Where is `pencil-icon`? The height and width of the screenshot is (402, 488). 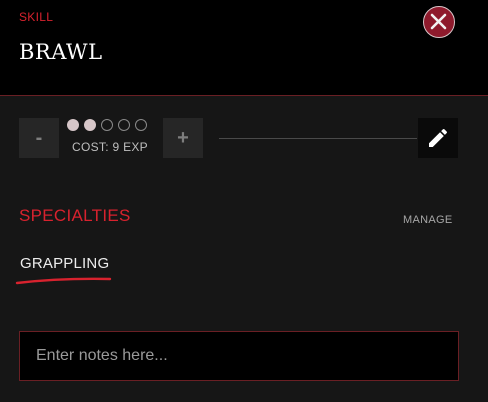
pencil-icon is located at coordinates (438, 137).